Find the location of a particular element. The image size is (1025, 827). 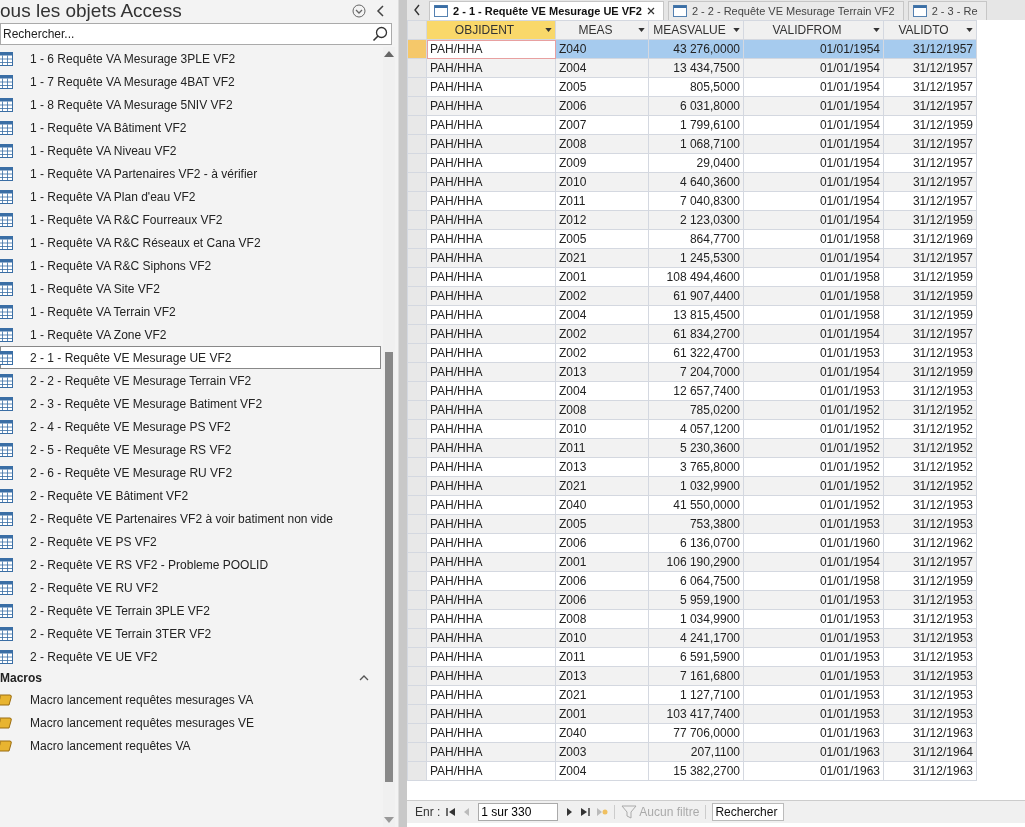

table-cell: 01/01/1960 is located at coordinates (813, 543).